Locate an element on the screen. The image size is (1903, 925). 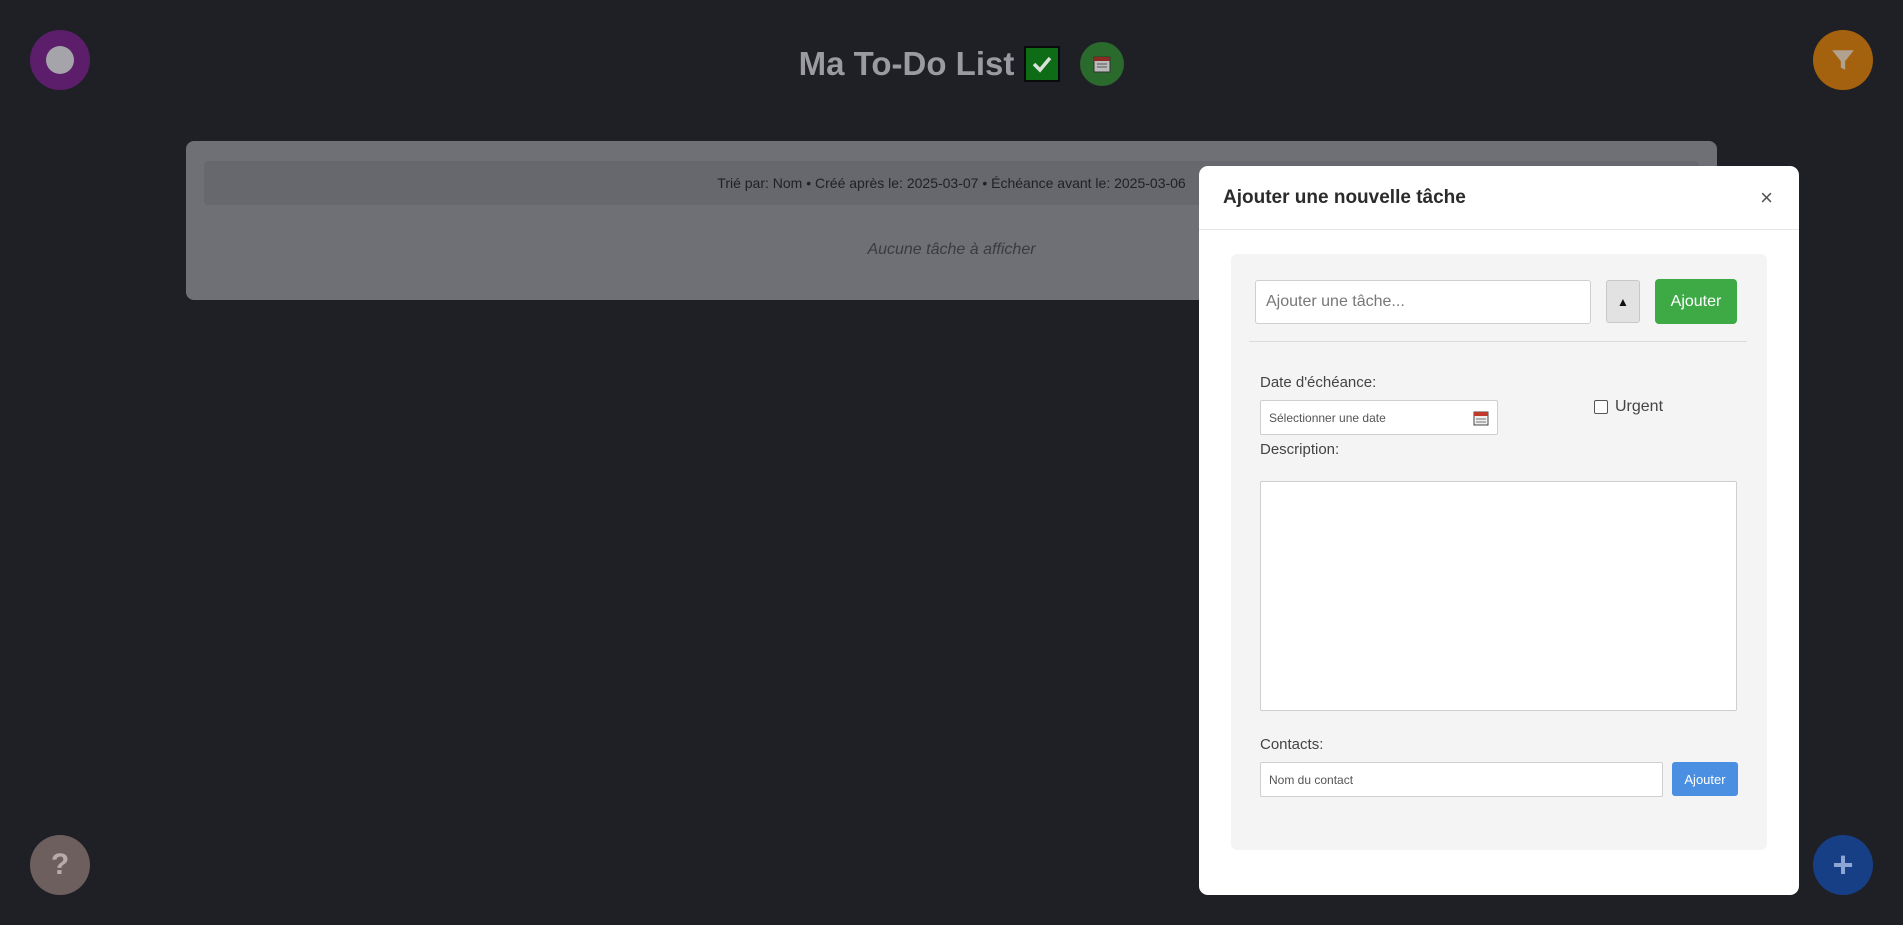
collapse-options-button: ▲ is located at coordinates (1623, 301).